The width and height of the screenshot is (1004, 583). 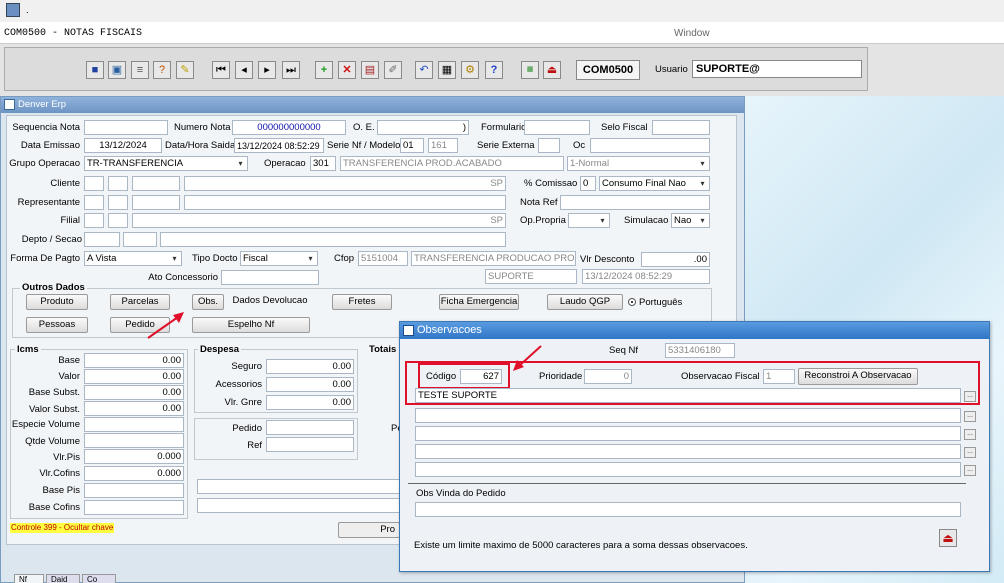 I want to click on arrow-head, so click(x=178, y=317).